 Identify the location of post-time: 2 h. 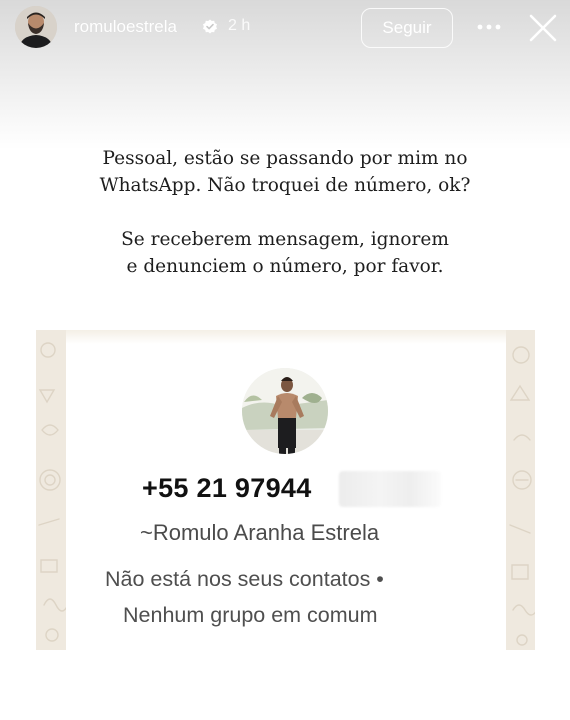
(239, 25).